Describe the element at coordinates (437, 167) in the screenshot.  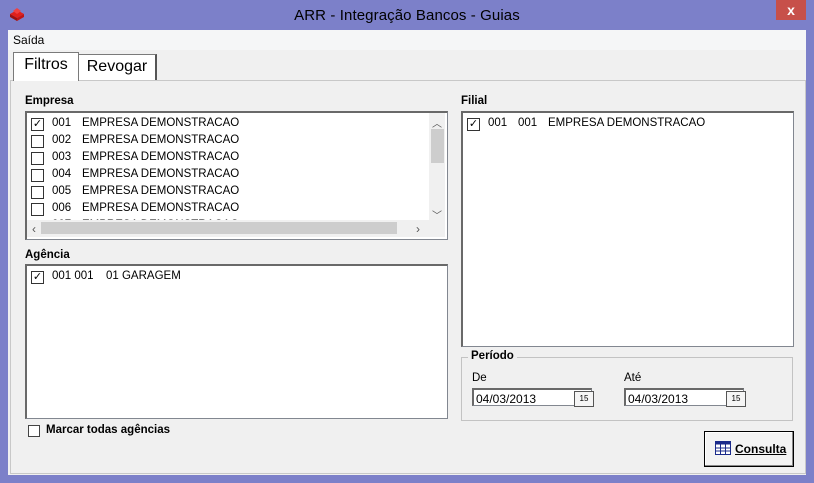
I see `empresa-vscroll: ︿ ﹀` at that location.